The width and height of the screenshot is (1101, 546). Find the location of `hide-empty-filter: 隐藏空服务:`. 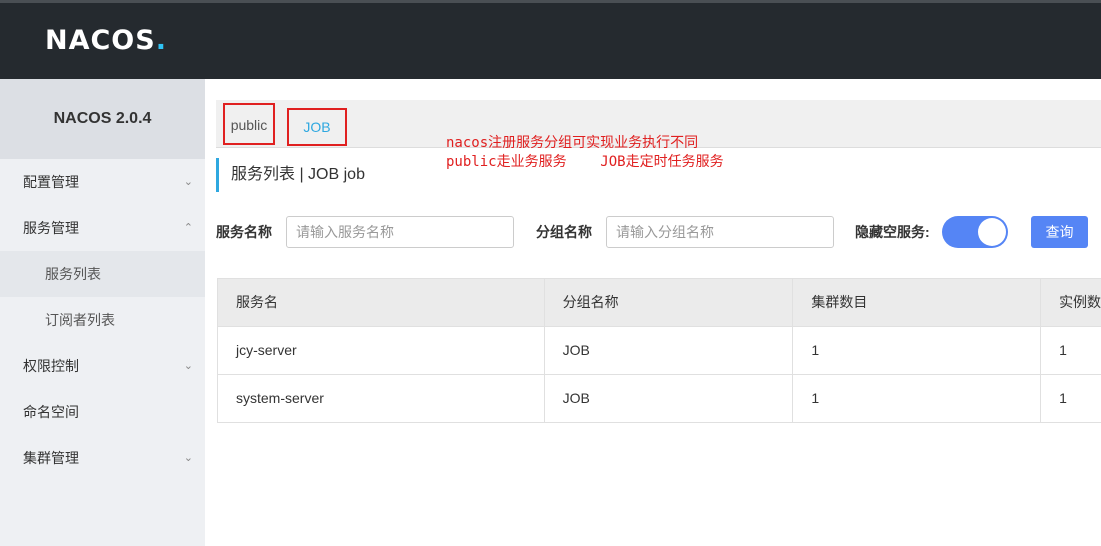

hide-empty-filter: 隐藏空服务: is located at coordinates (892, 232).